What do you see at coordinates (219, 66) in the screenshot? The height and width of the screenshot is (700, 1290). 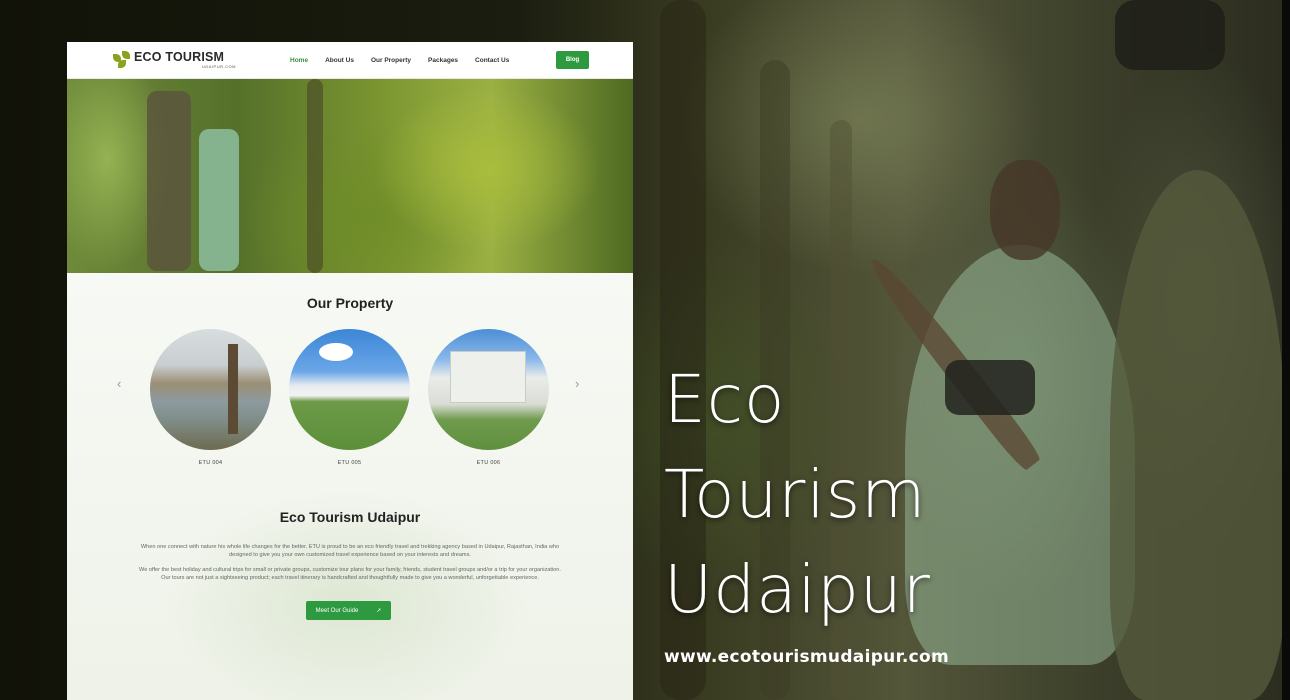 I see `logo-subtext: UDAIPUR.COM` at bounding box center [219, 66].